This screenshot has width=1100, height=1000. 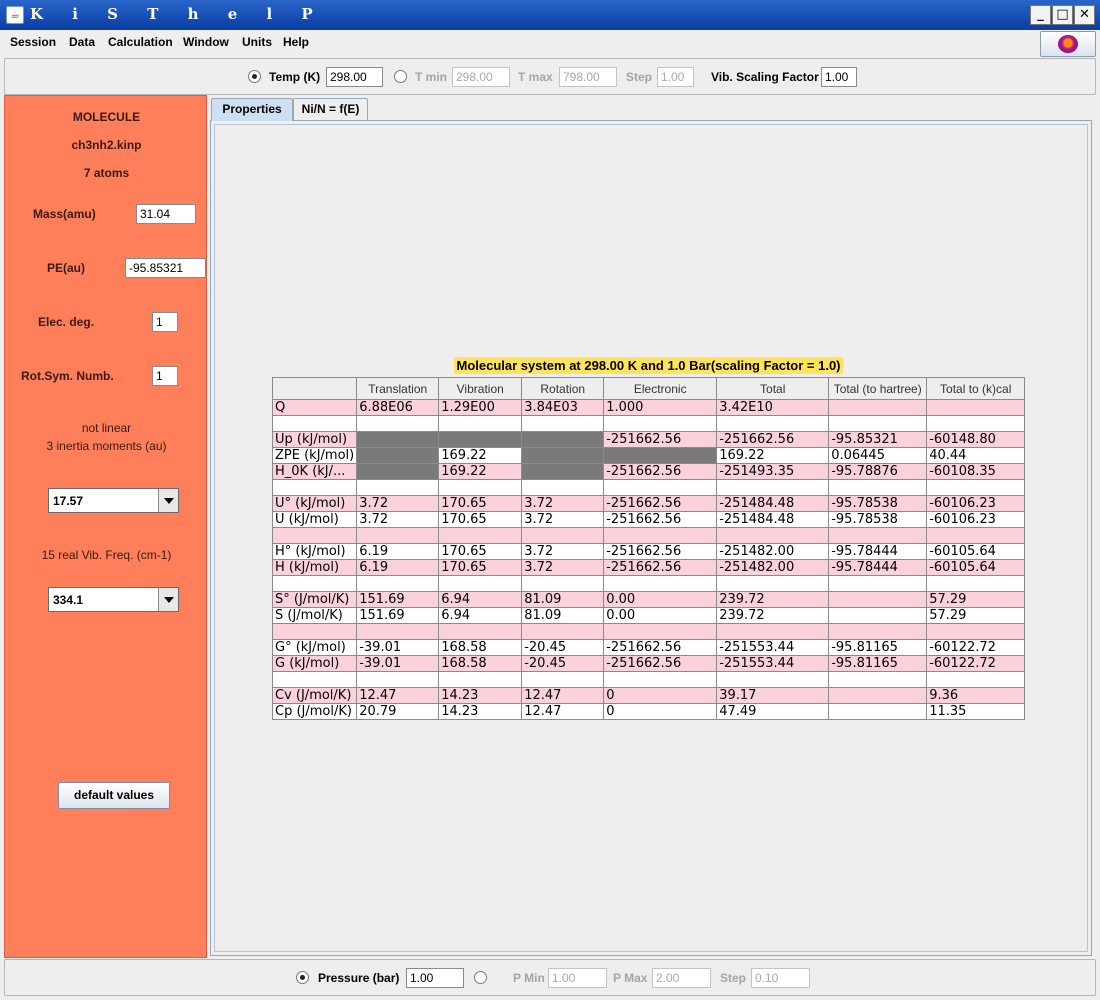 I want to click on maximize-button: □, so click(x=1062, y=15).